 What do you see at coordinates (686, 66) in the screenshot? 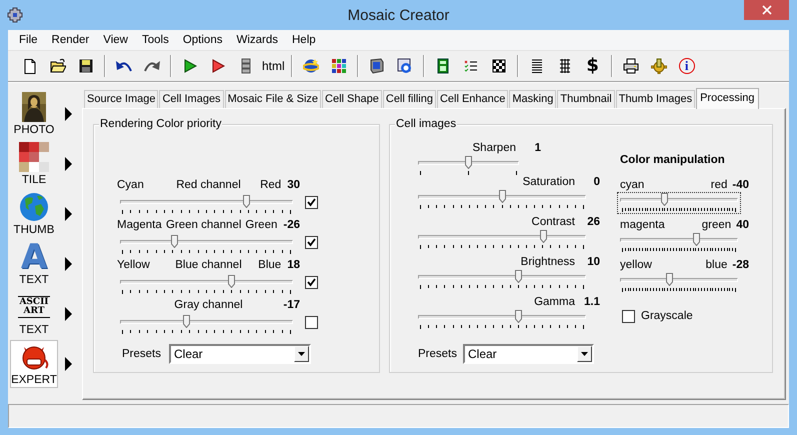
I see `info-icon: i` at bounding box center [686, 66].